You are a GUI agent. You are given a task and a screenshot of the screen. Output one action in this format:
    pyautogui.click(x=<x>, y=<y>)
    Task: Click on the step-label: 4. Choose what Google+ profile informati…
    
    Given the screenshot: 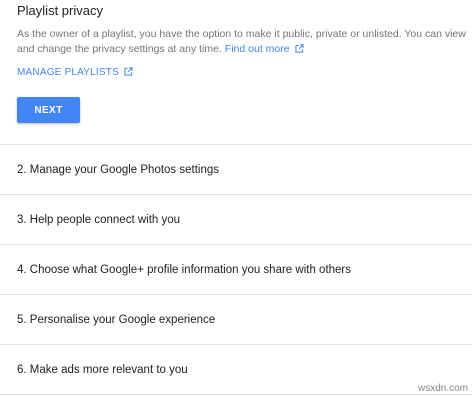 What is the action you would take?
    pyautogui.click(x=184, y=269)
    